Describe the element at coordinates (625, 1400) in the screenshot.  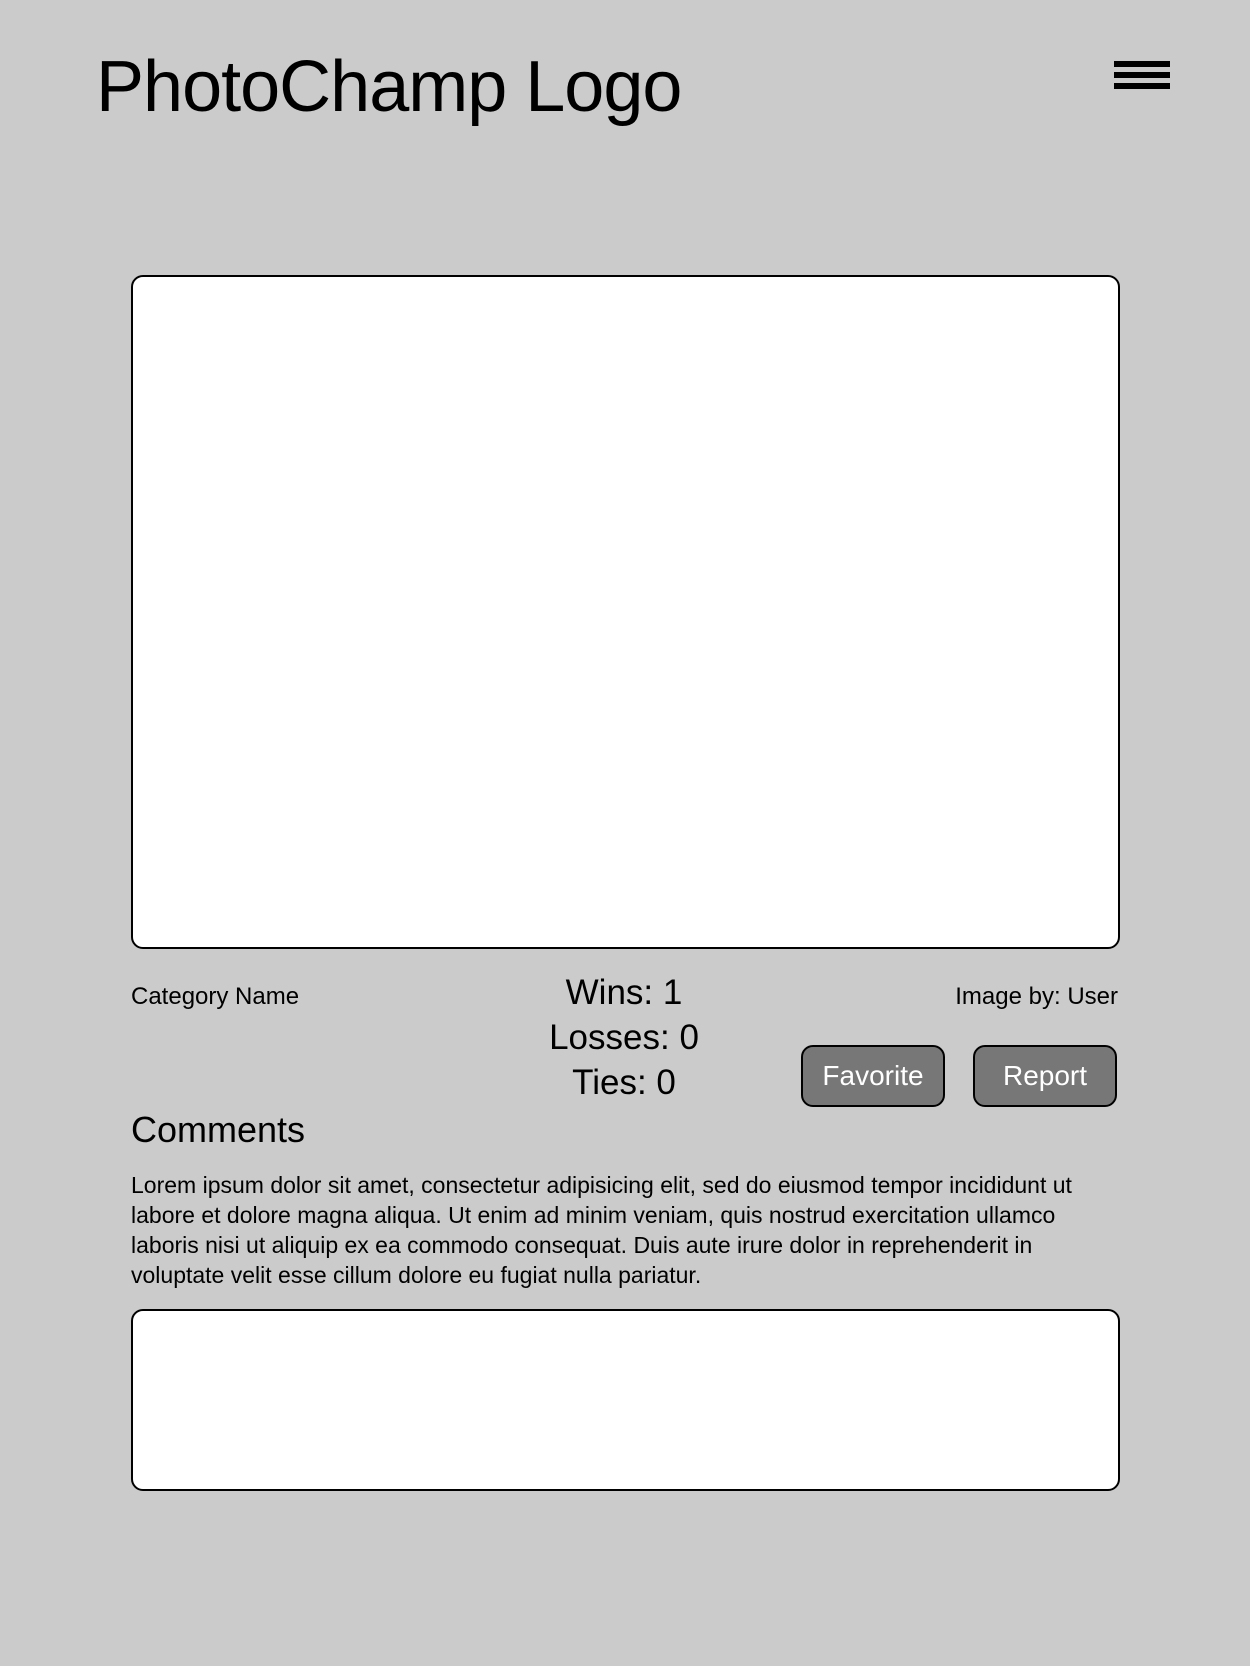
I see `comment-input` at that location.